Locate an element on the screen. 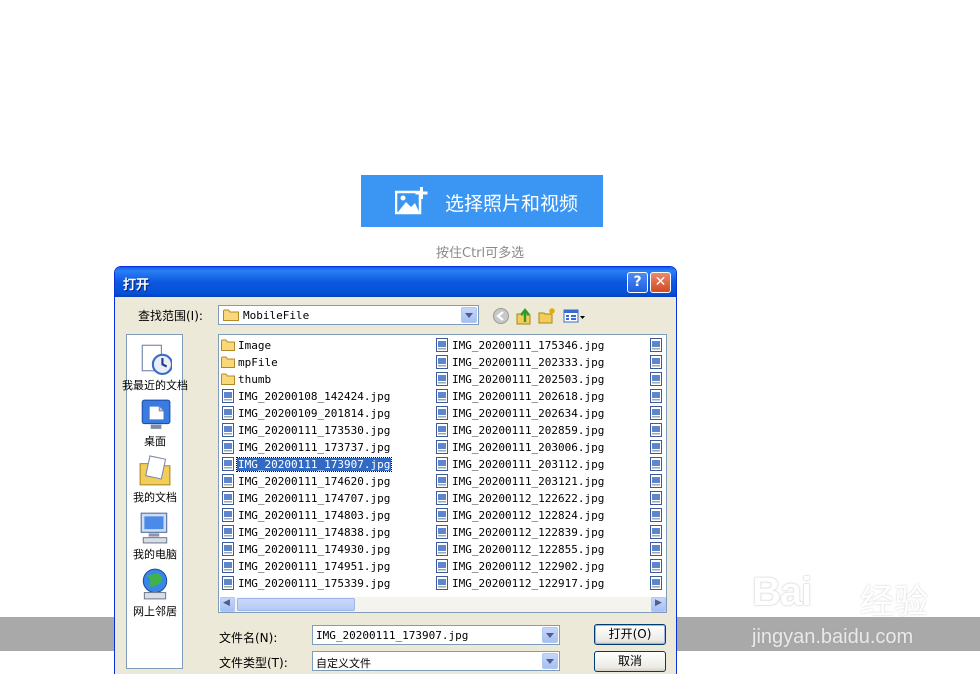 Image resolution: width=980 pixels, height=674 pixels. view-menu-icon is located at coordinates (575, 316).